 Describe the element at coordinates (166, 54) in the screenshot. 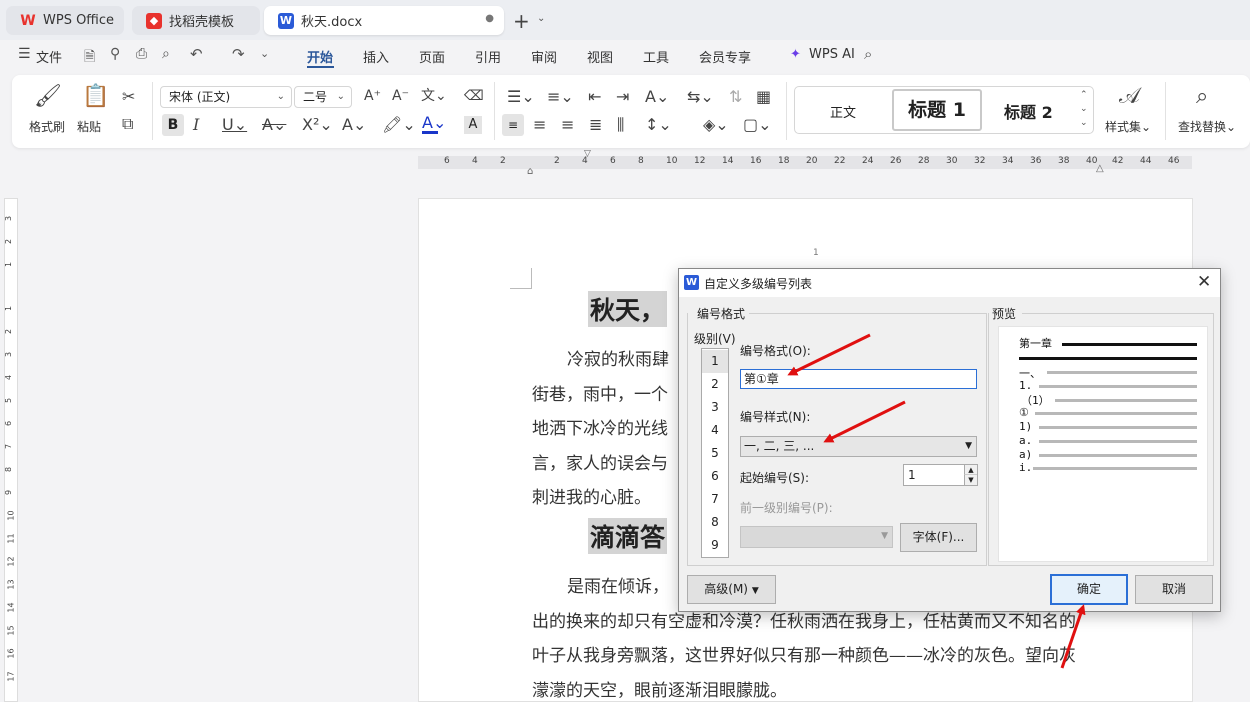

I see `print-preview-icon: ⌕` at that location.